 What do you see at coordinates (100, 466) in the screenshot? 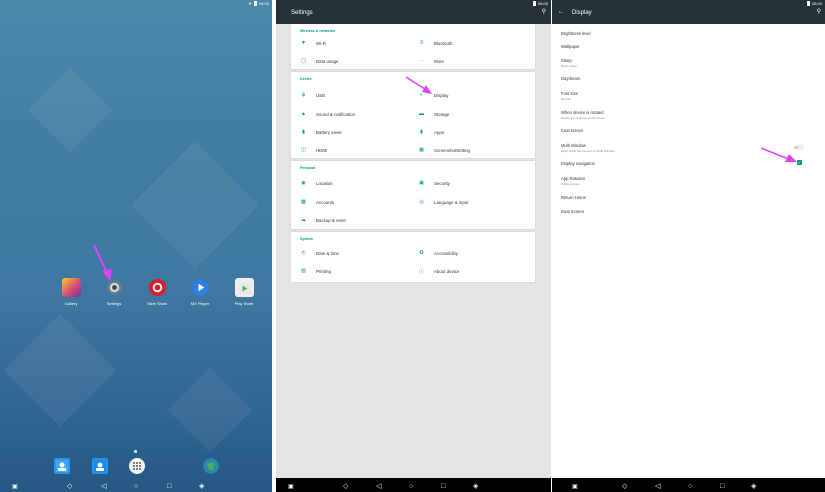
I see `contacts2-icon` at bounding box center [100, 466].